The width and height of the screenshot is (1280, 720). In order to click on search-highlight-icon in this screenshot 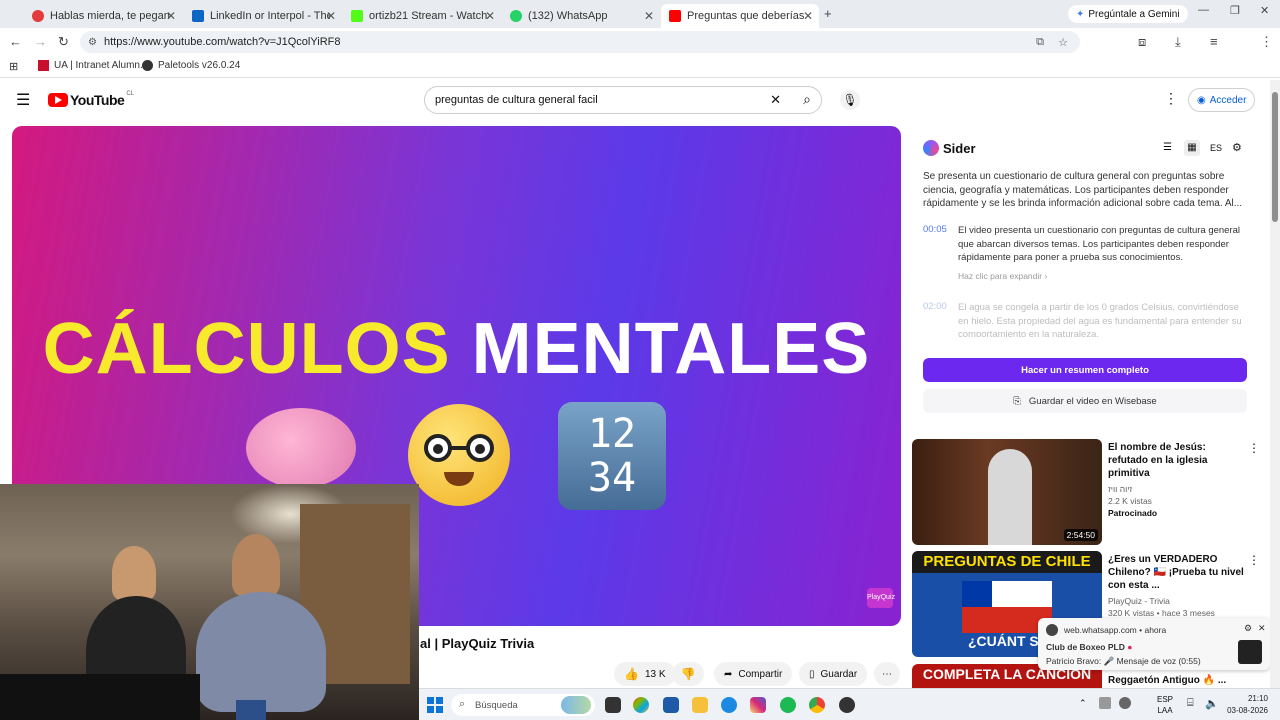, I will do `click(576, 705)`.